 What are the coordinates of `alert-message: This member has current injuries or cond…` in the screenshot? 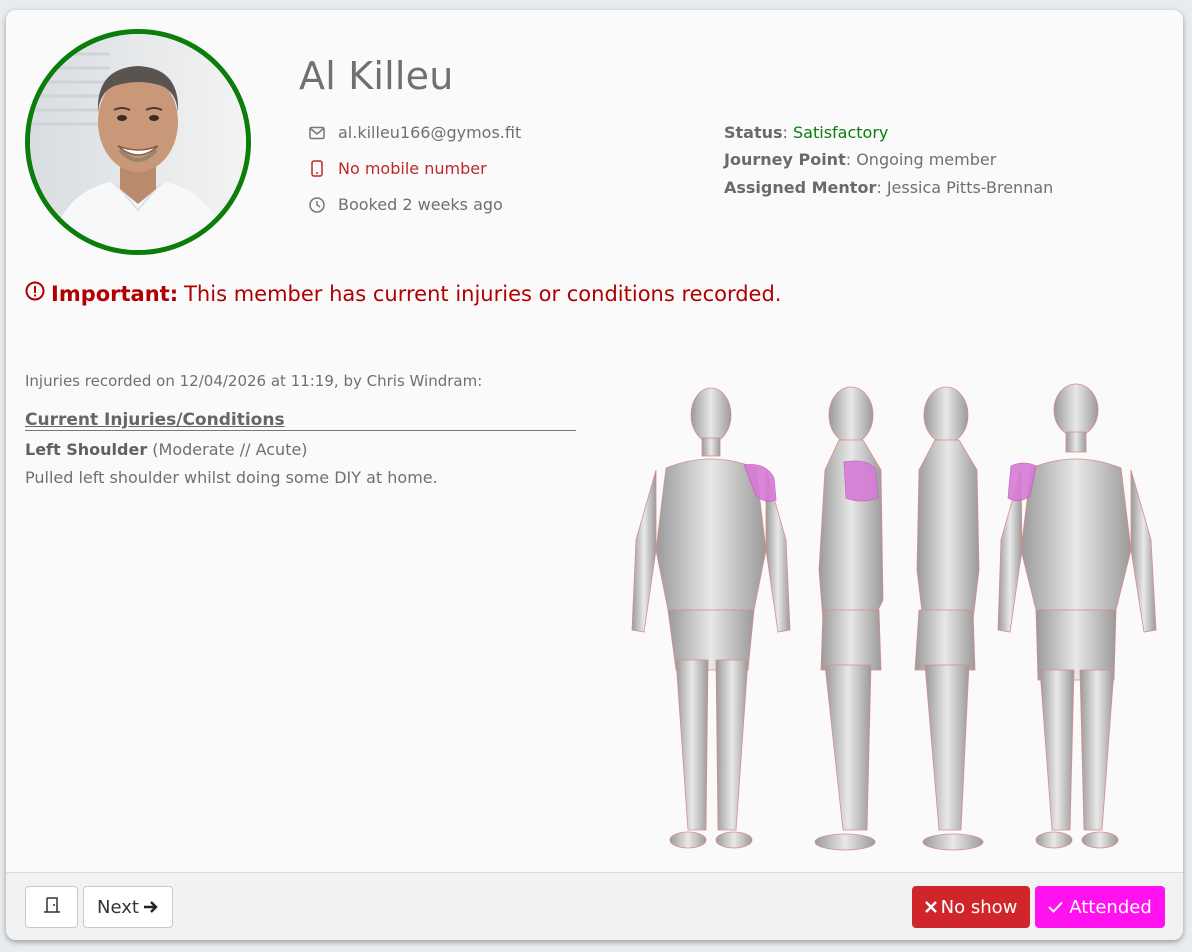 It's located at (483, 293).